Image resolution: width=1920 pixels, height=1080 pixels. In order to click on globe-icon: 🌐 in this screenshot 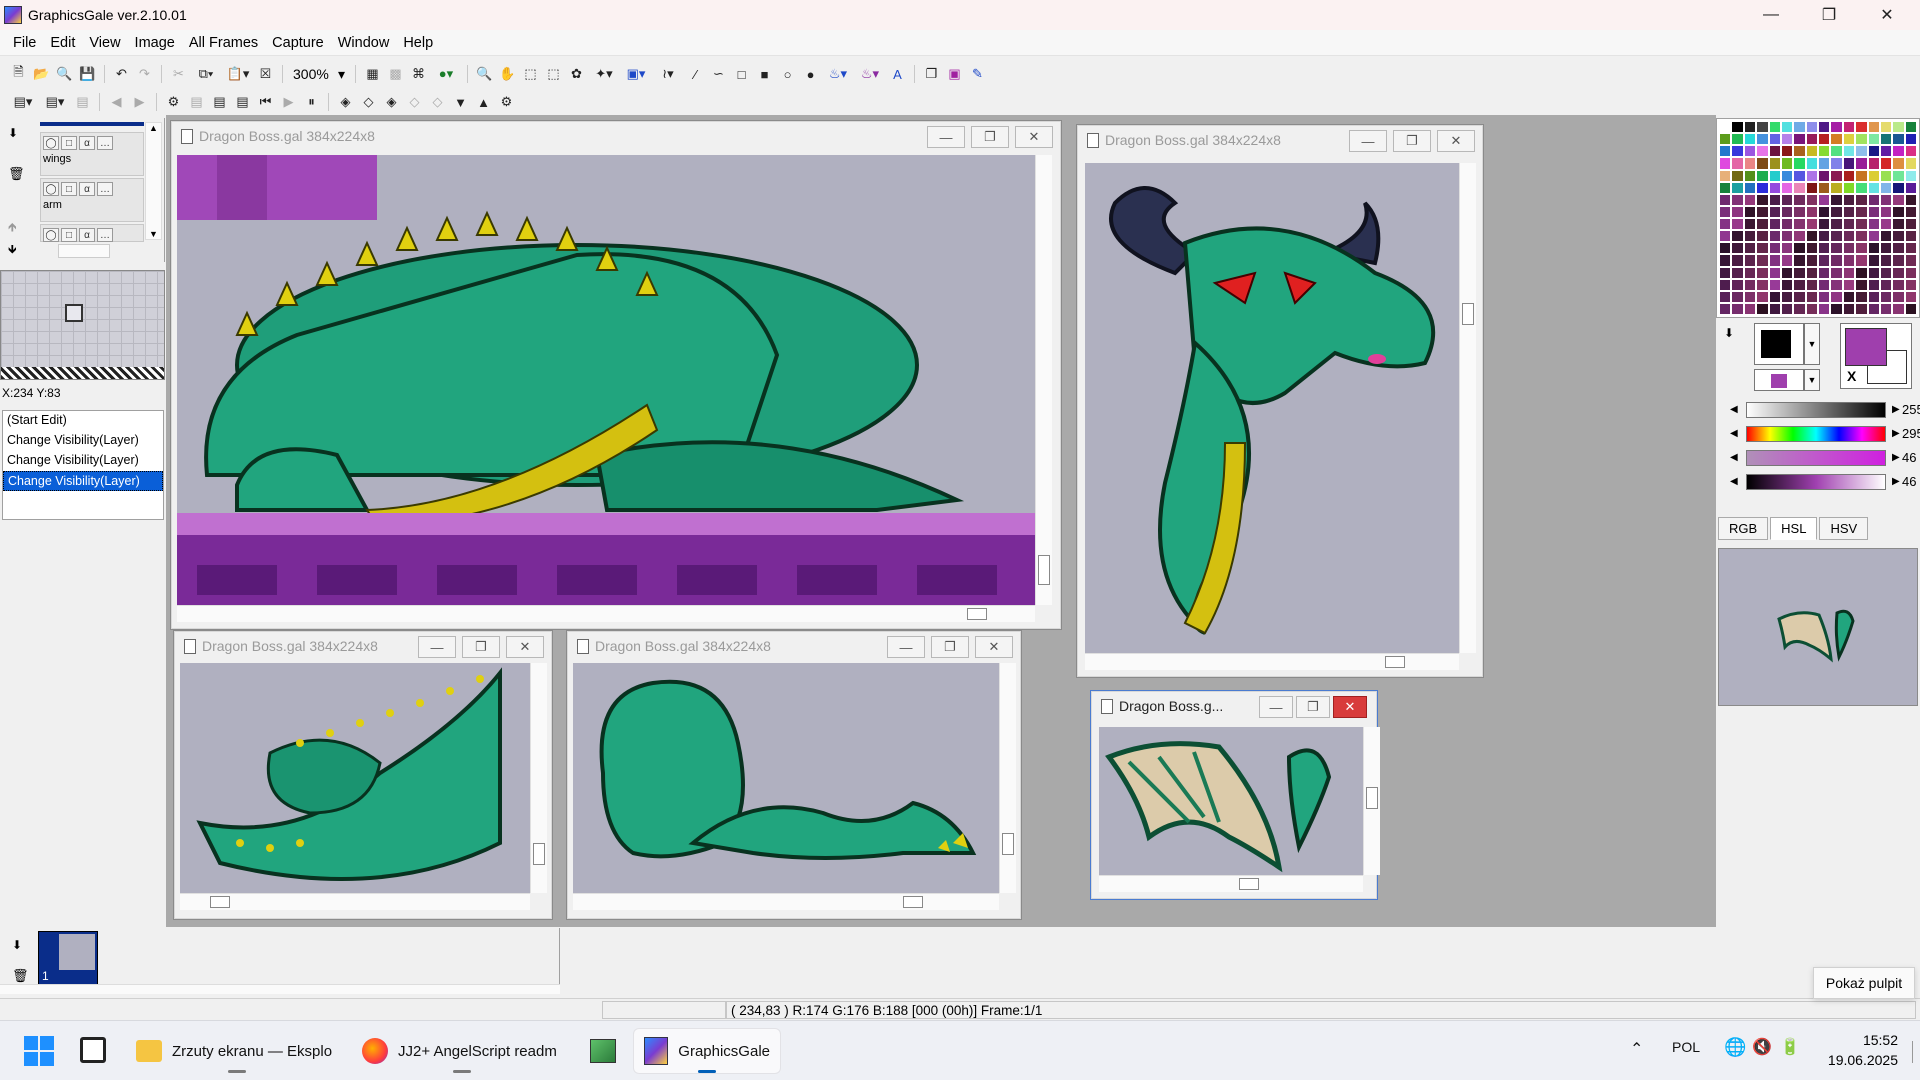, I will do `click(1735, 1047)`.